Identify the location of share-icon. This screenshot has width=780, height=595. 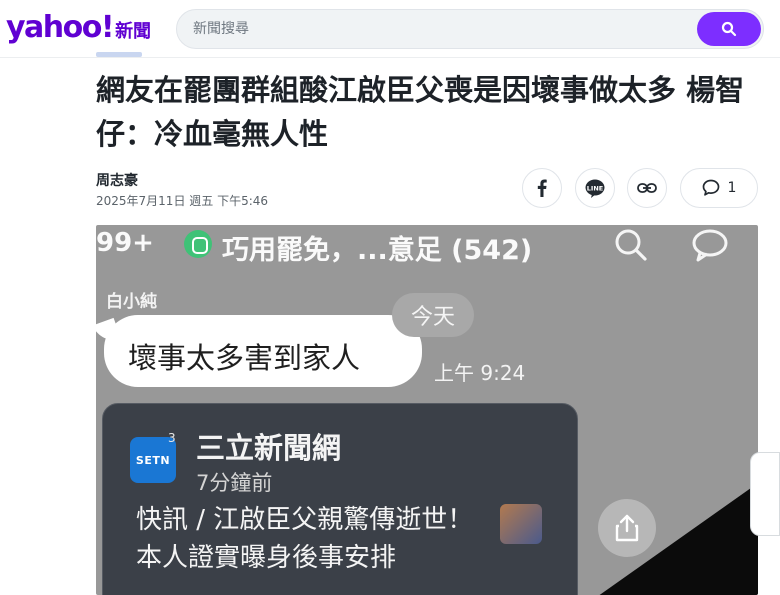
(627, 528).